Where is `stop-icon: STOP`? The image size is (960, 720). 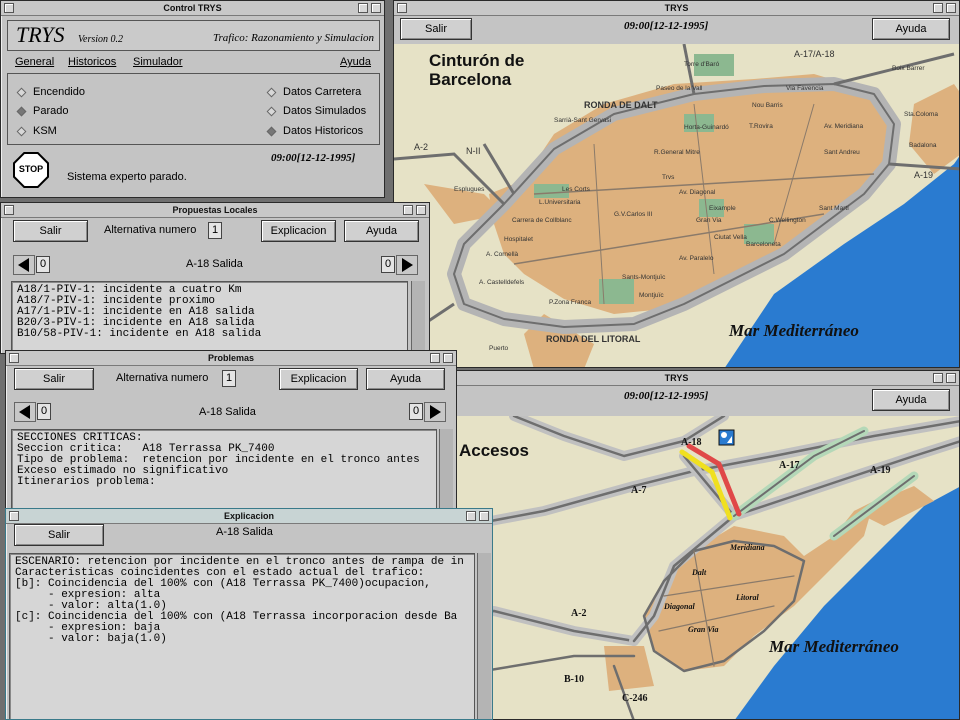
stop-icon: STOP is located at coordinates (31, 170).